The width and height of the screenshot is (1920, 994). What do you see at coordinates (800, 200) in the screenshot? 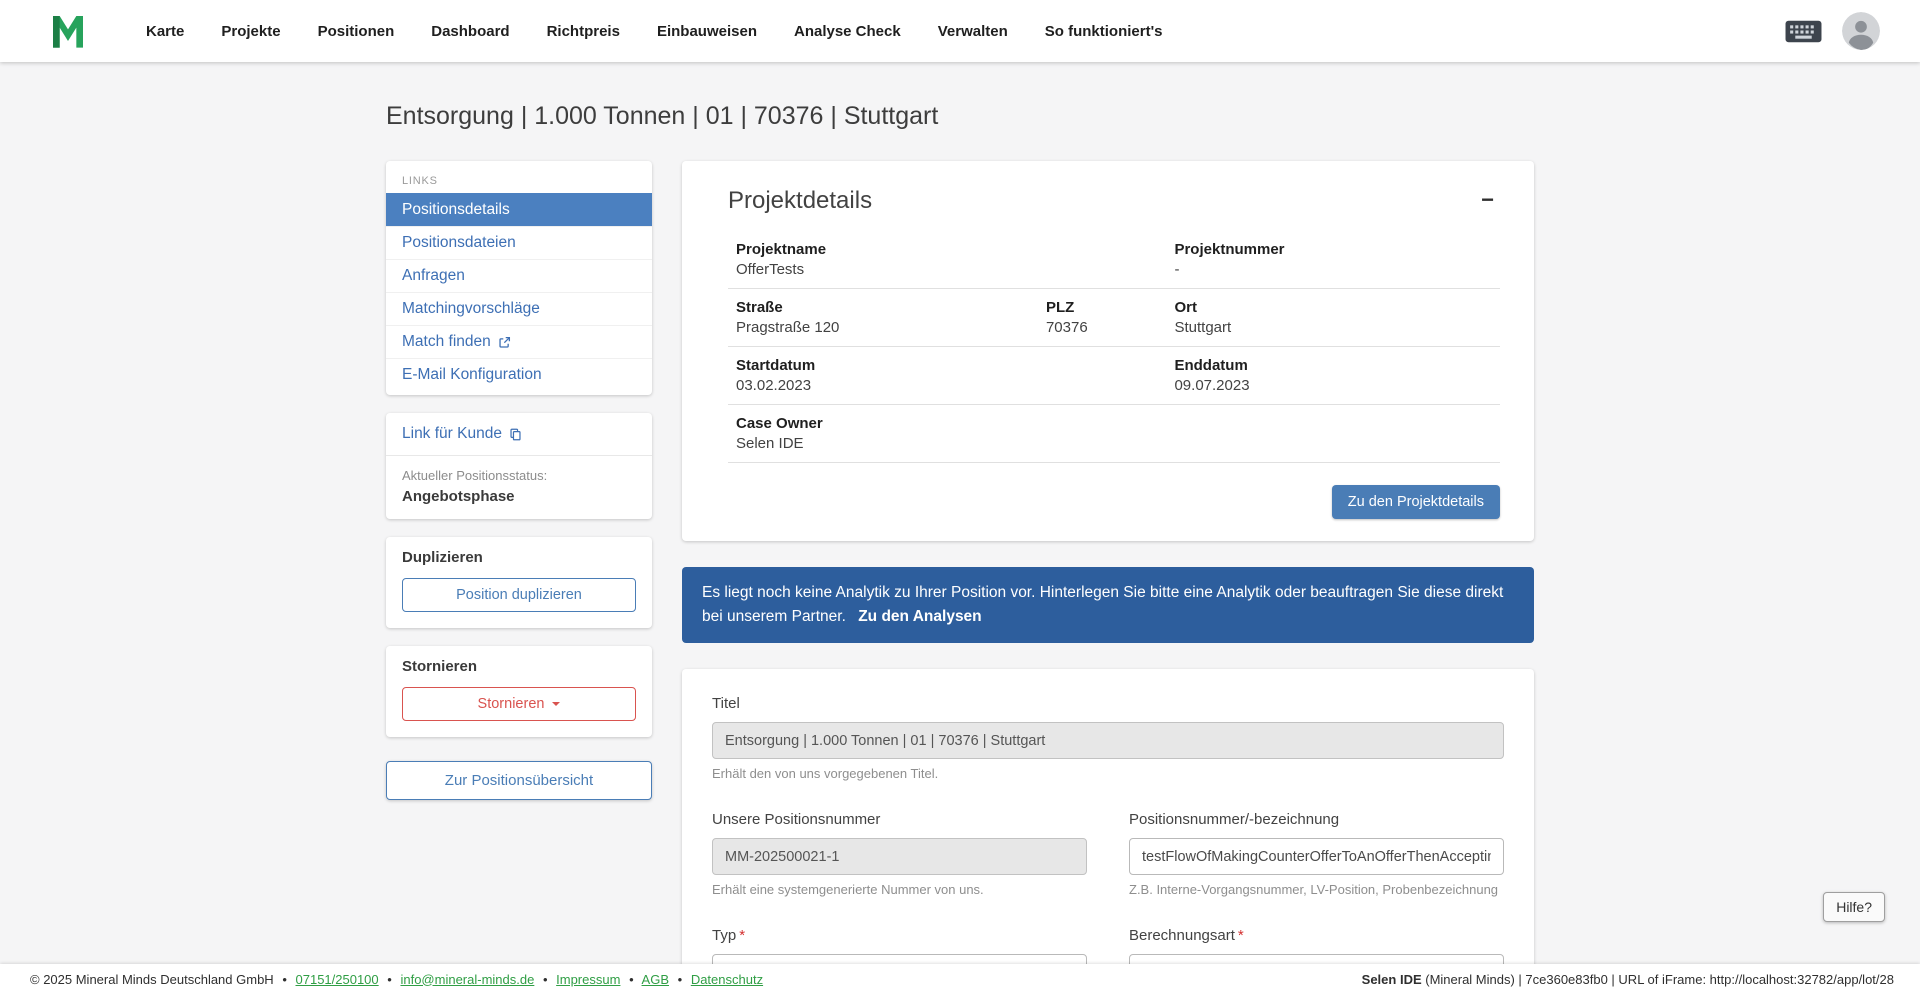
I see `project-details-heading: Projektdetails` at bounding box center [800, 200].